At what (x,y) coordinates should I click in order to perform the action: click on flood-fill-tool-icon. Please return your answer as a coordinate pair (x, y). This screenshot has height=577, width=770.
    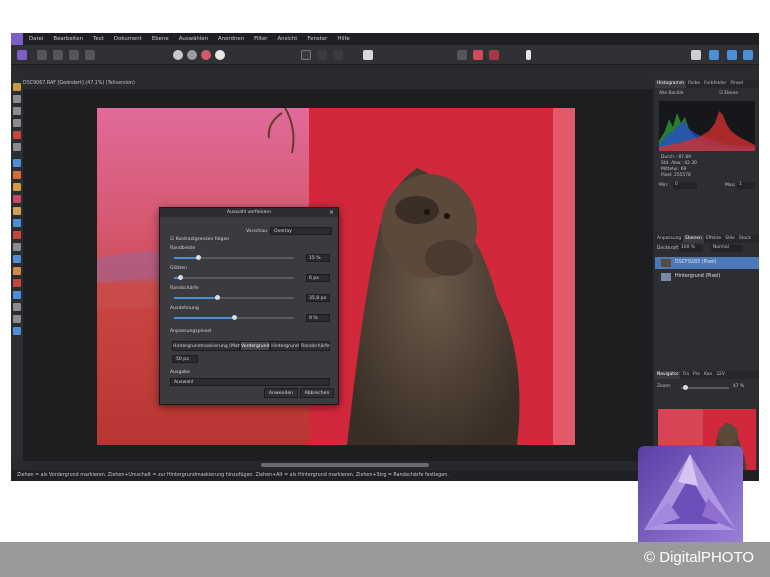
    Looking at the image, I should click on (17, 163).